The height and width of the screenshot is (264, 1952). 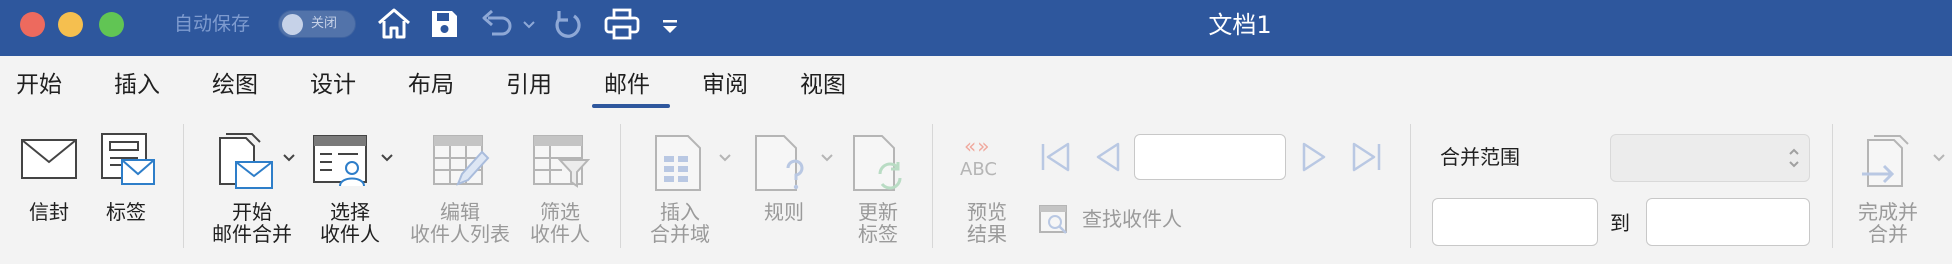 I want to click on redo-icon, so click(x=568, y=24).